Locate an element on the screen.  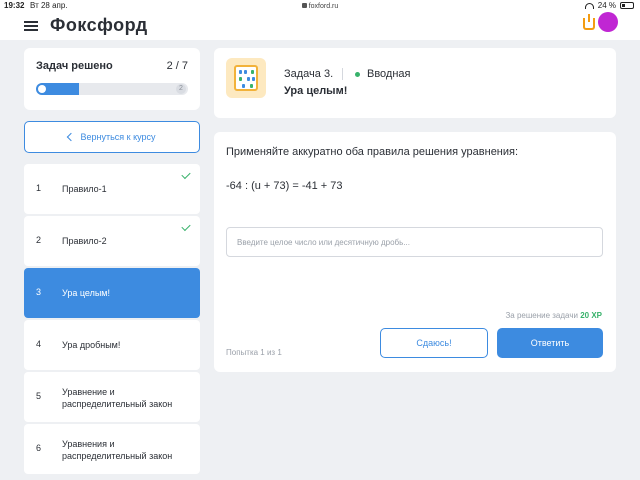
status-bar: 19:32 Вт 28 апр. foxford.ru 24 % is located at coordinates (320, 6).